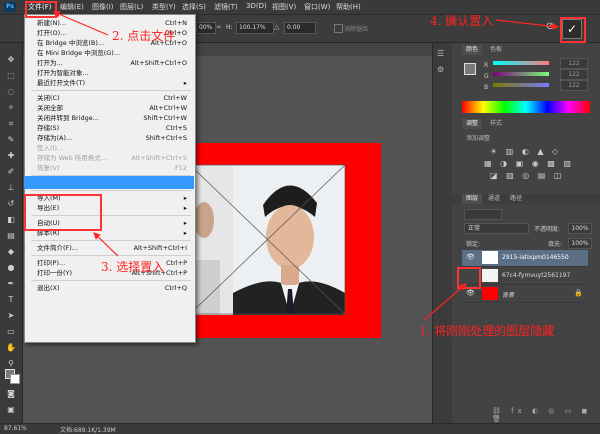 This screenshot has width=600, height=434. Describe the element at coordinates (526, 107) in the screenshot. I see `color-spectrum-bar` at that location.